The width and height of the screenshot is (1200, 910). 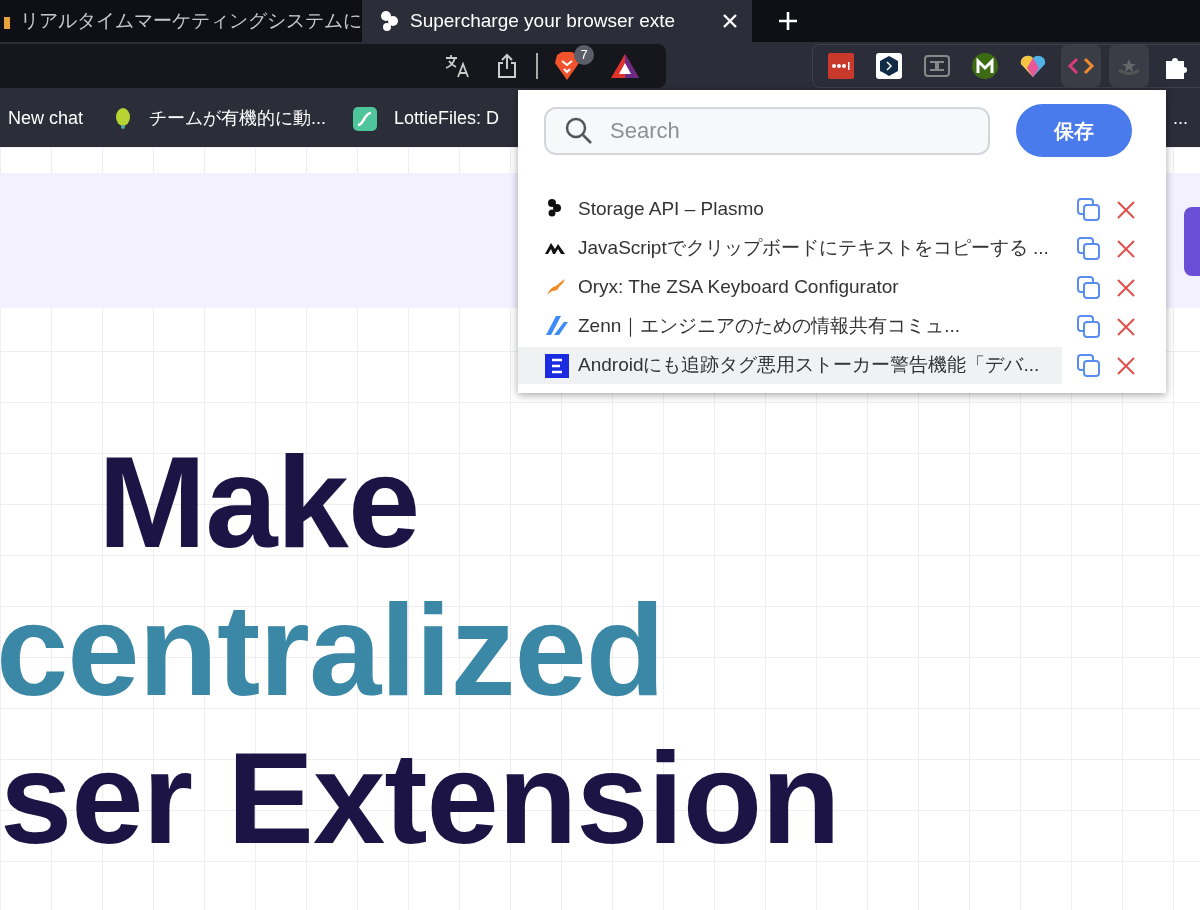 I want to click on chat-bubble-icon, so click(x=889, y=66).